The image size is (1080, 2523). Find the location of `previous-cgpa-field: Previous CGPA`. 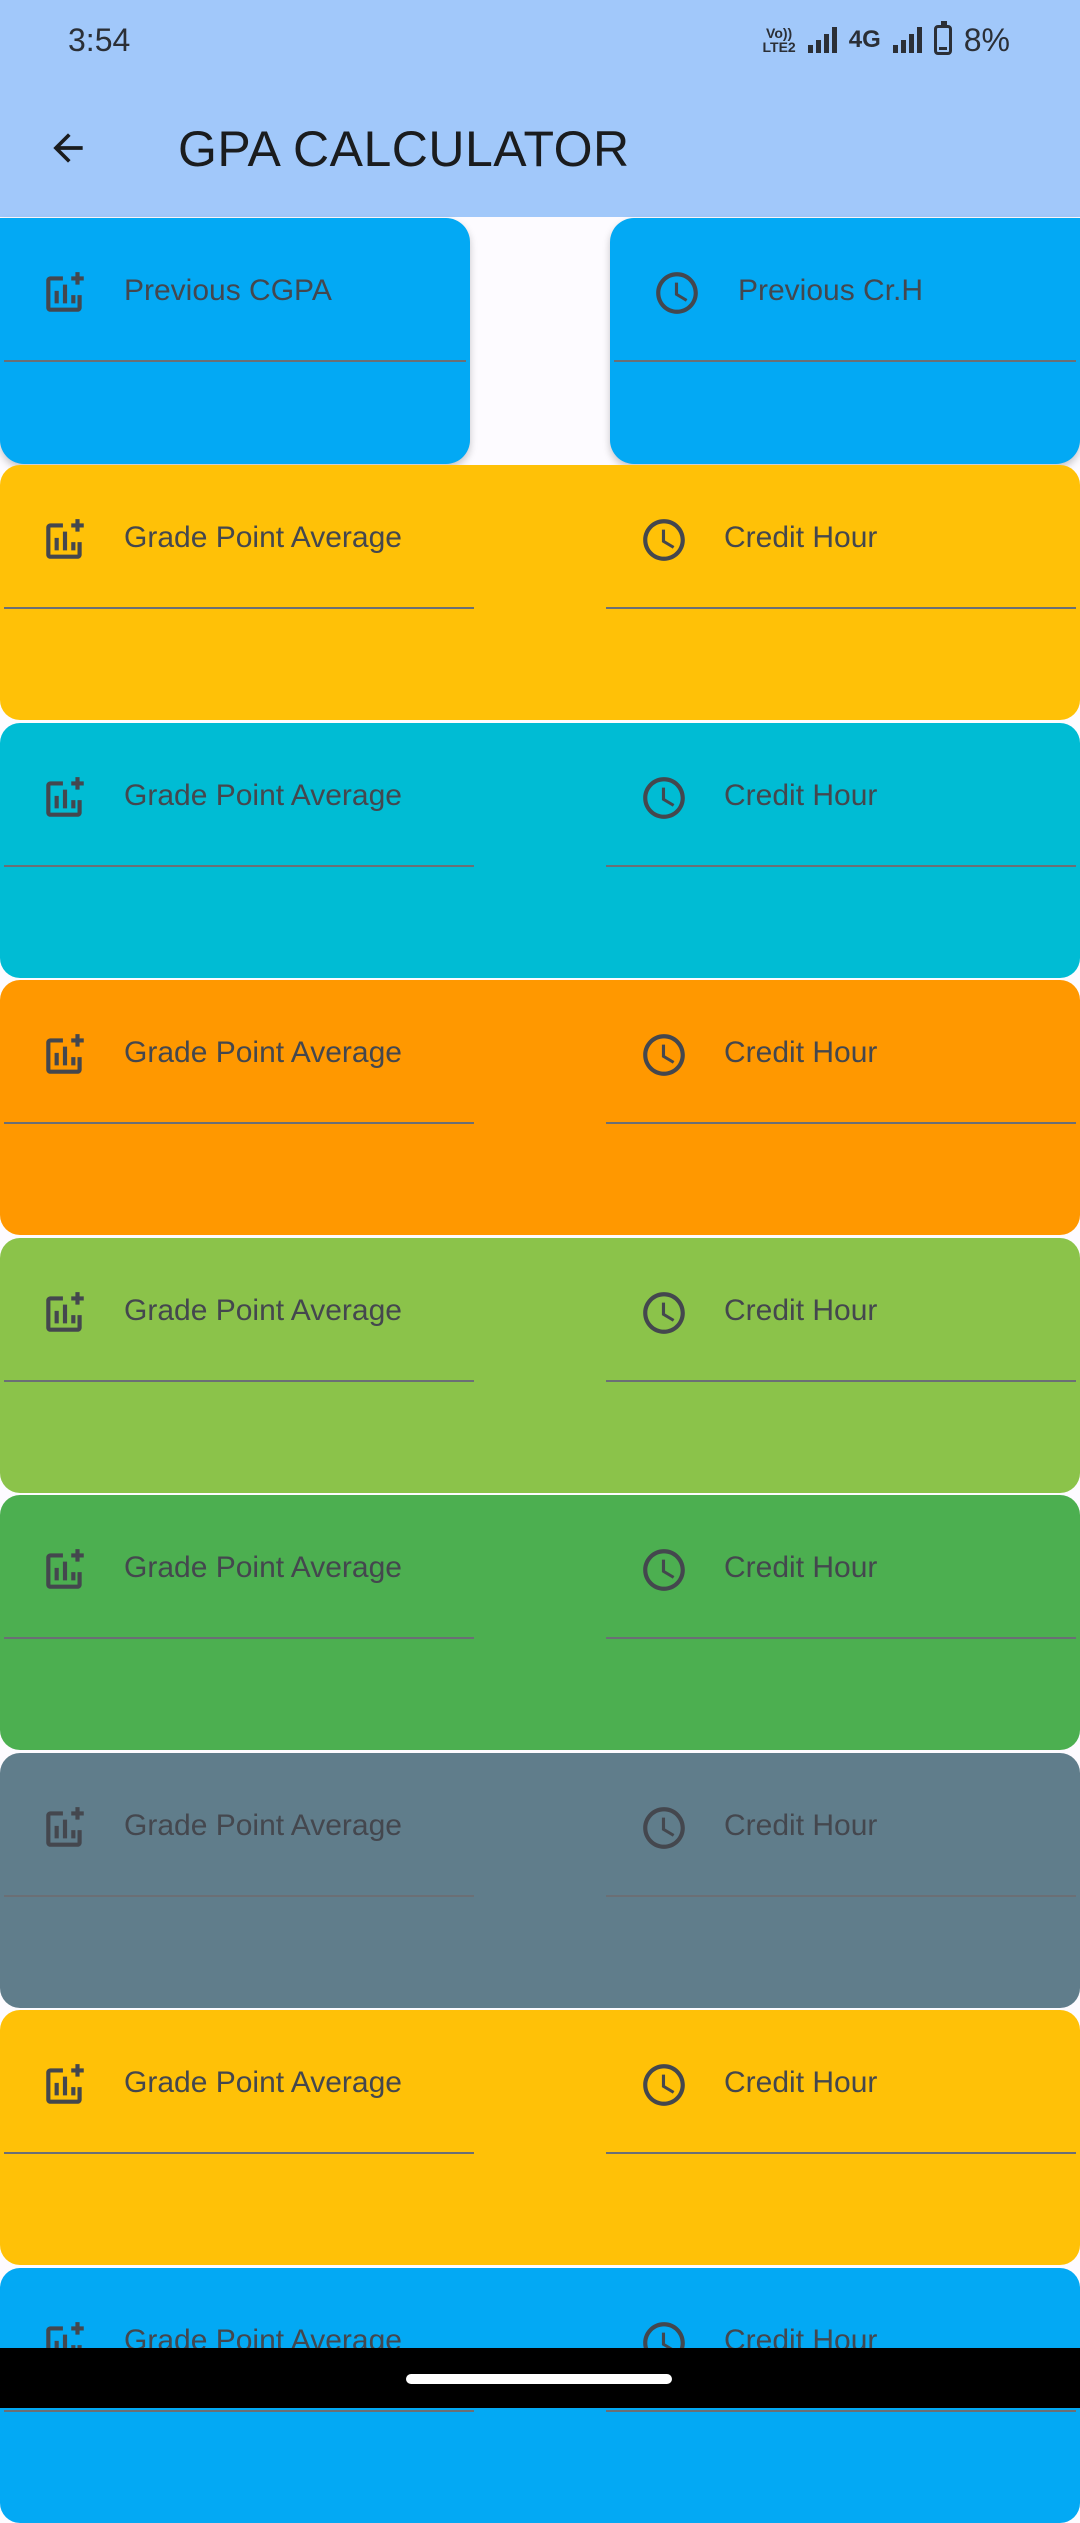

previous-cgpa-field: Previous CGPA is located at coordinates (235, 291).